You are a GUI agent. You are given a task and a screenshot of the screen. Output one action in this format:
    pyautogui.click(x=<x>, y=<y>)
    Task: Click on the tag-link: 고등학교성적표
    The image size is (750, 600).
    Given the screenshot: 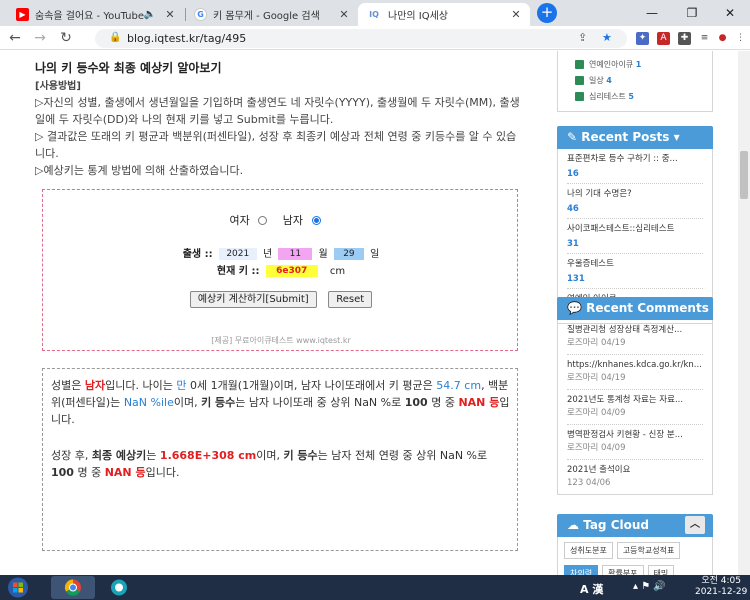 What is the action you would take?
    pyautogui.click(x=648, y=550)
    